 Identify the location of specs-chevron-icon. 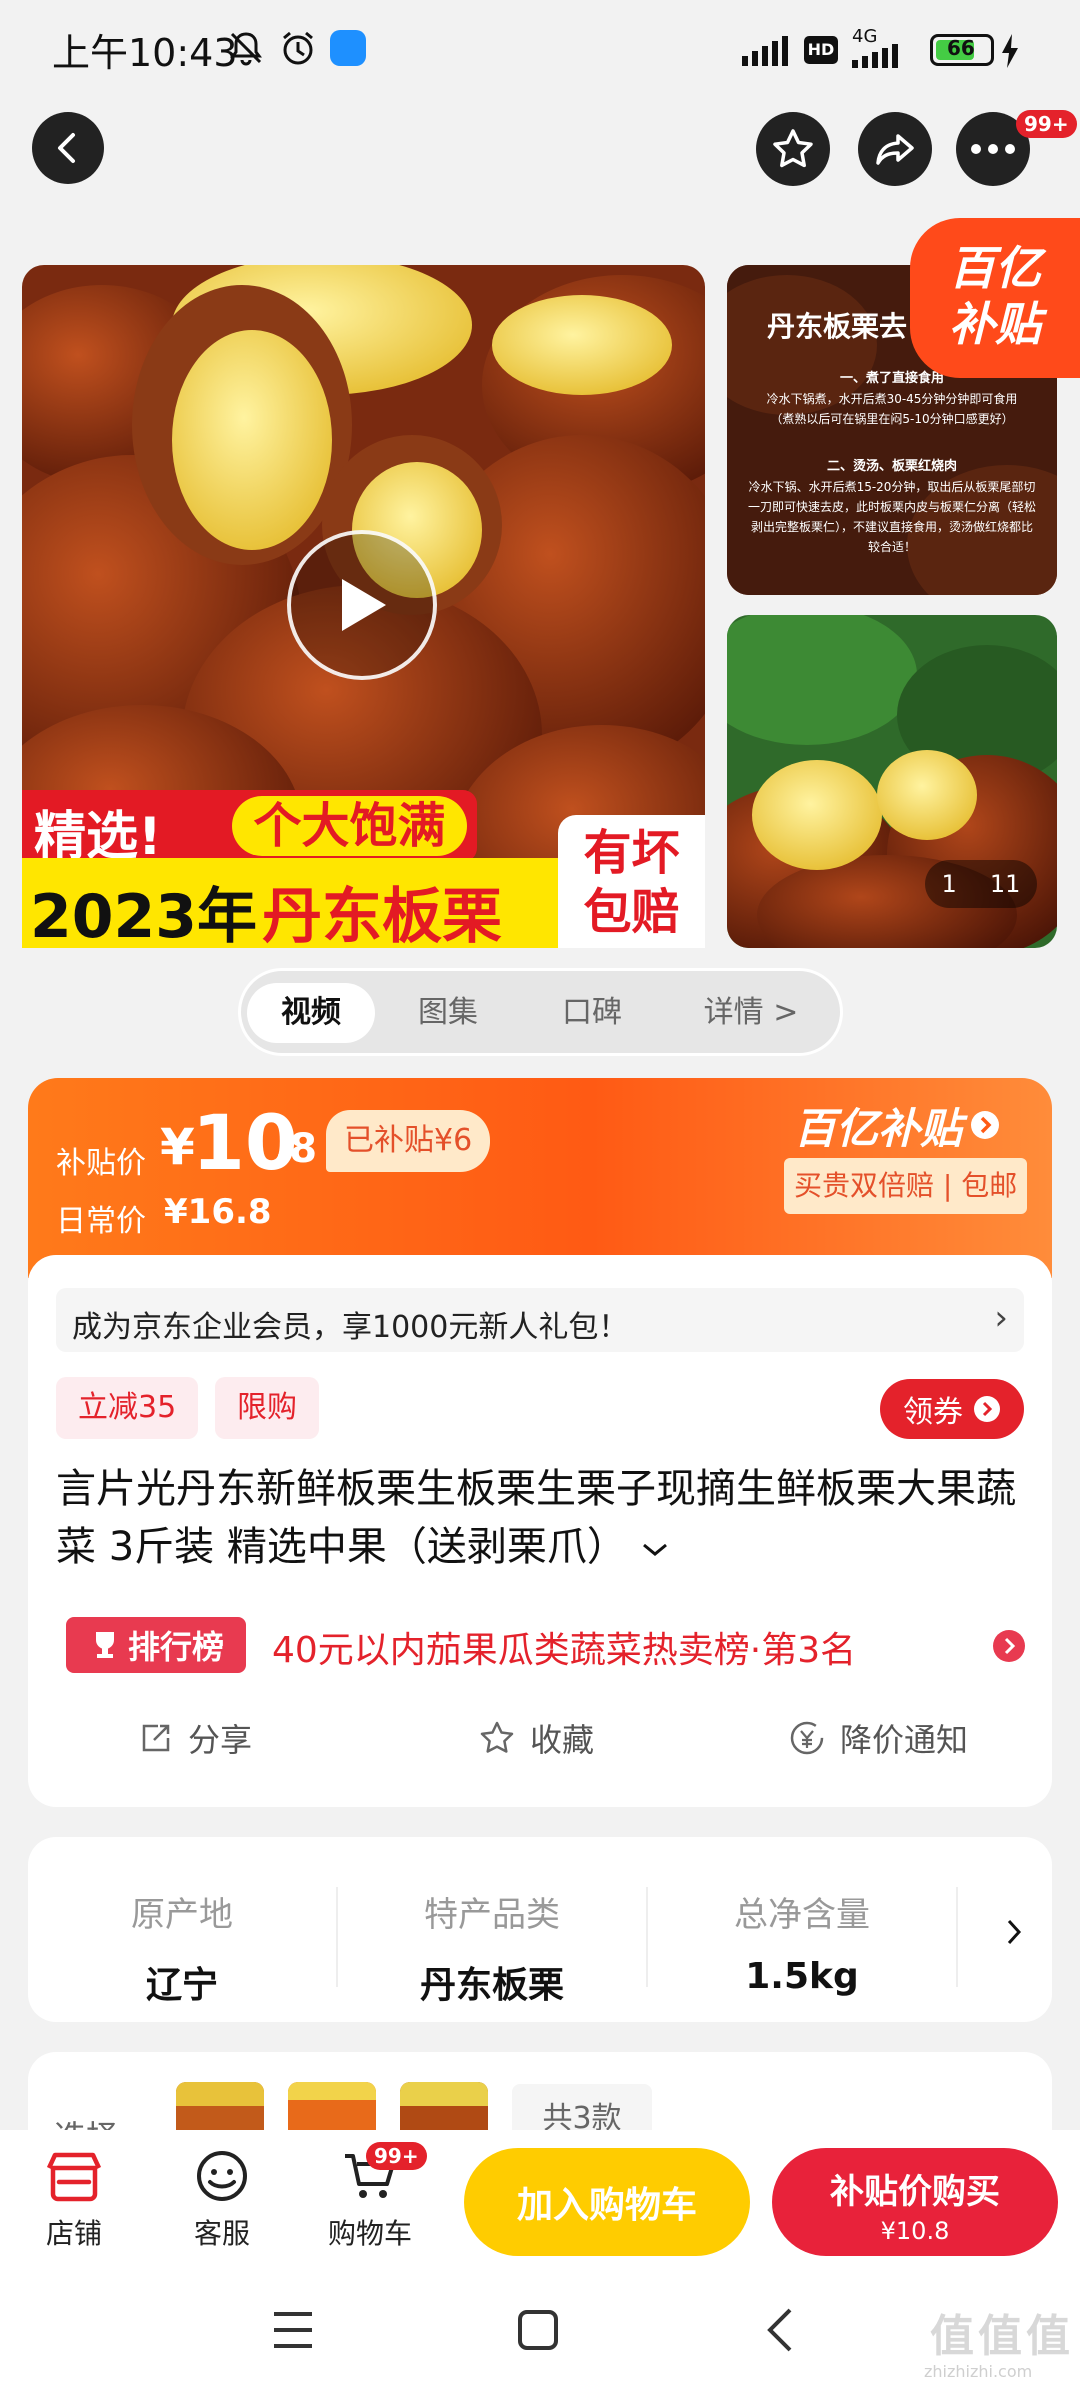
(1014, 1932).